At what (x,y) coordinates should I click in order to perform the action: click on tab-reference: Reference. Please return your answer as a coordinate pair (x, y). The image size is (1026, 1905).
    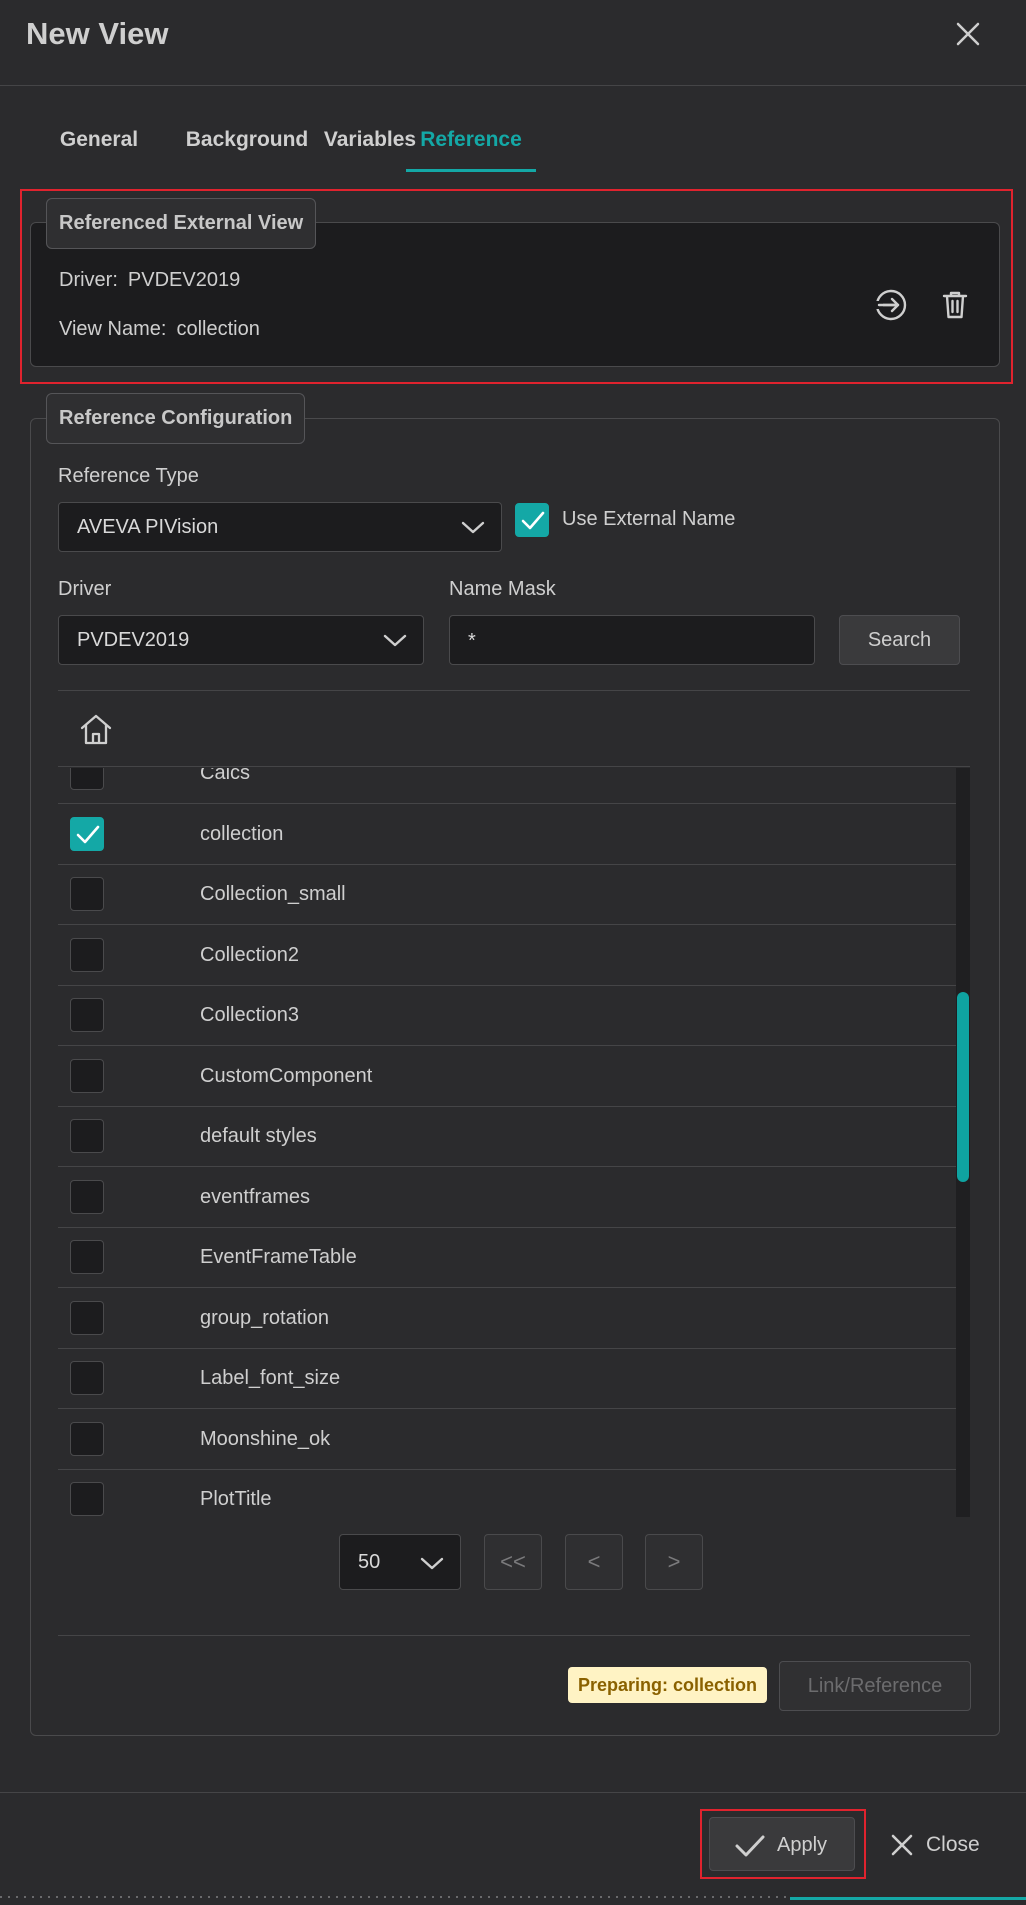
    Looking at the image, I should click on (471, 141).